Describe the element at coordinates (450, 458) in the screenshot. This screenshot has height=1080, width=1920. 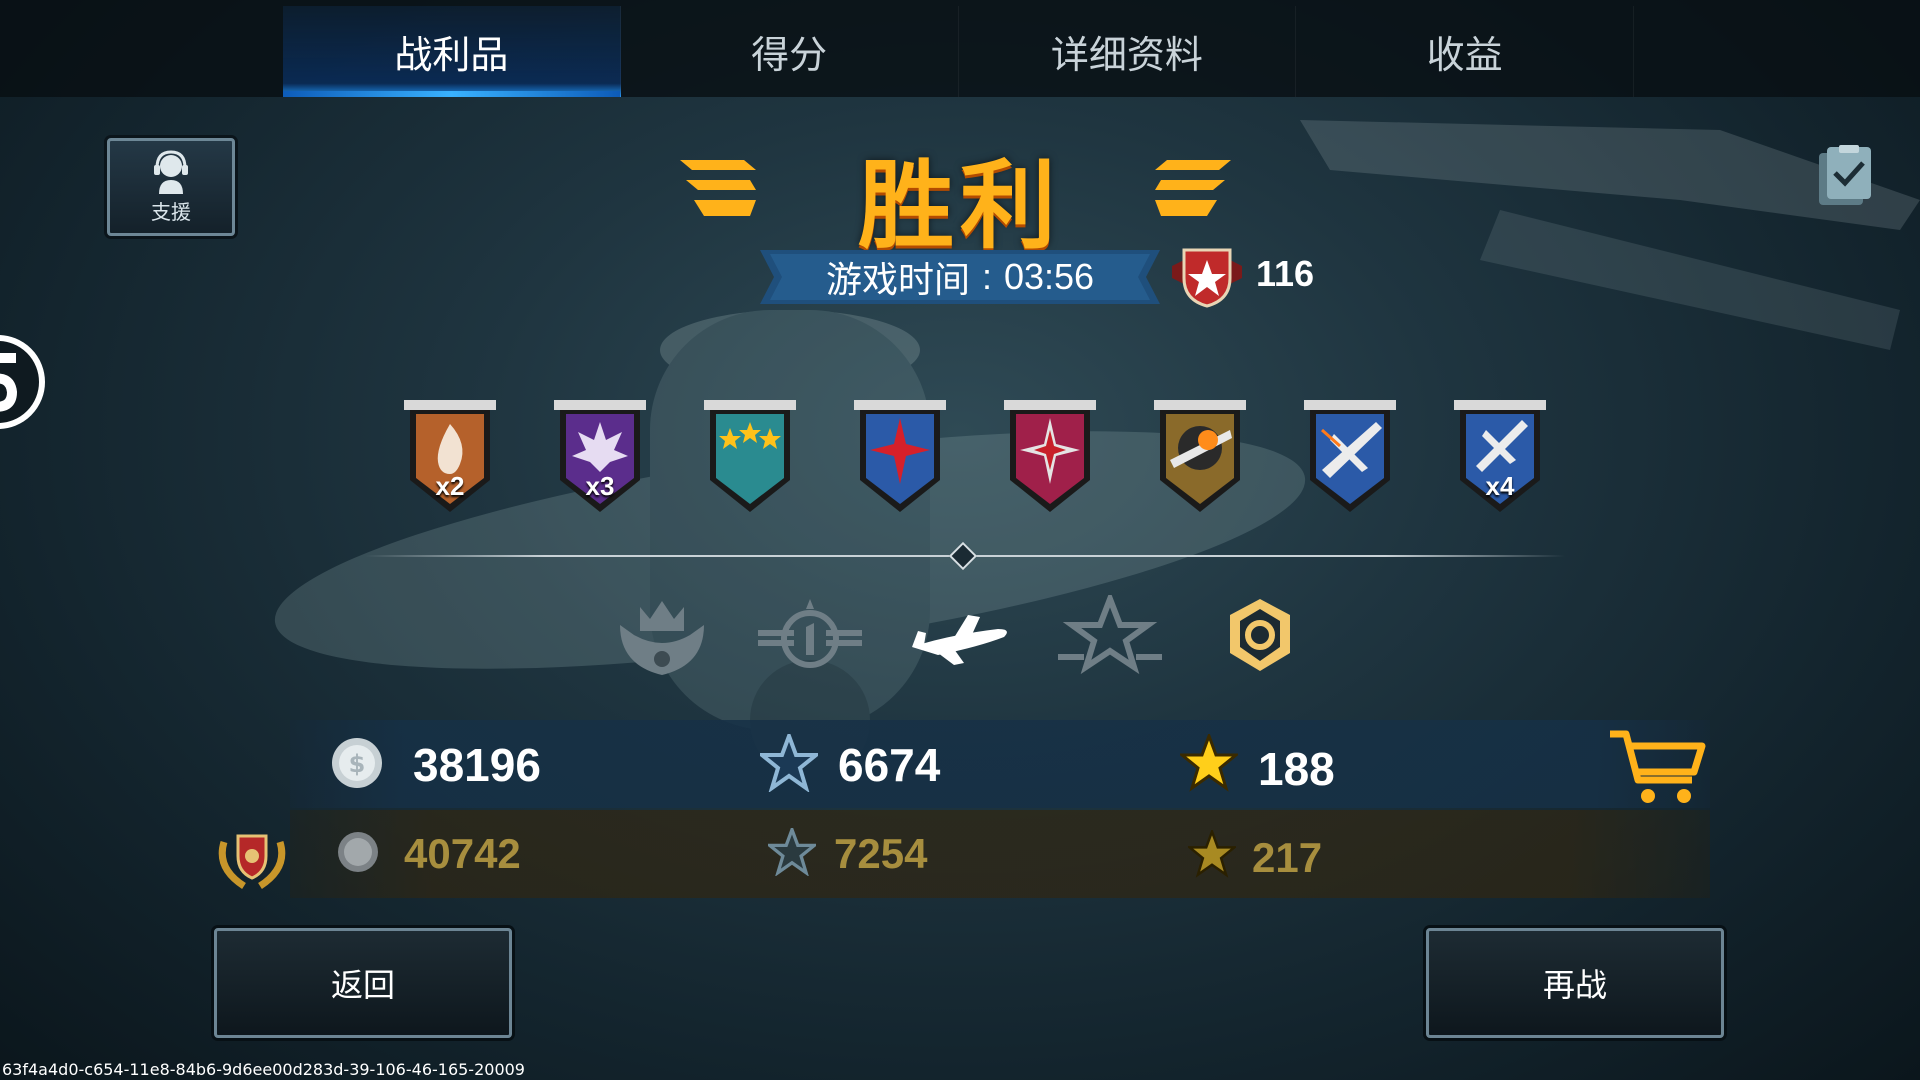
I see `medal-fire: x2` at that location.